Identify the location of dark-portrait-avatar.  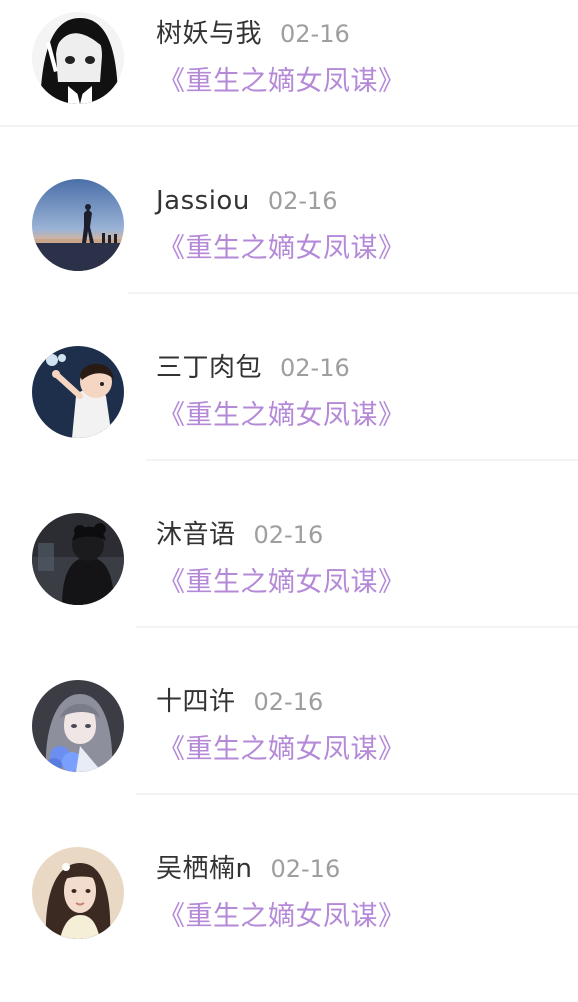
(78, 559).